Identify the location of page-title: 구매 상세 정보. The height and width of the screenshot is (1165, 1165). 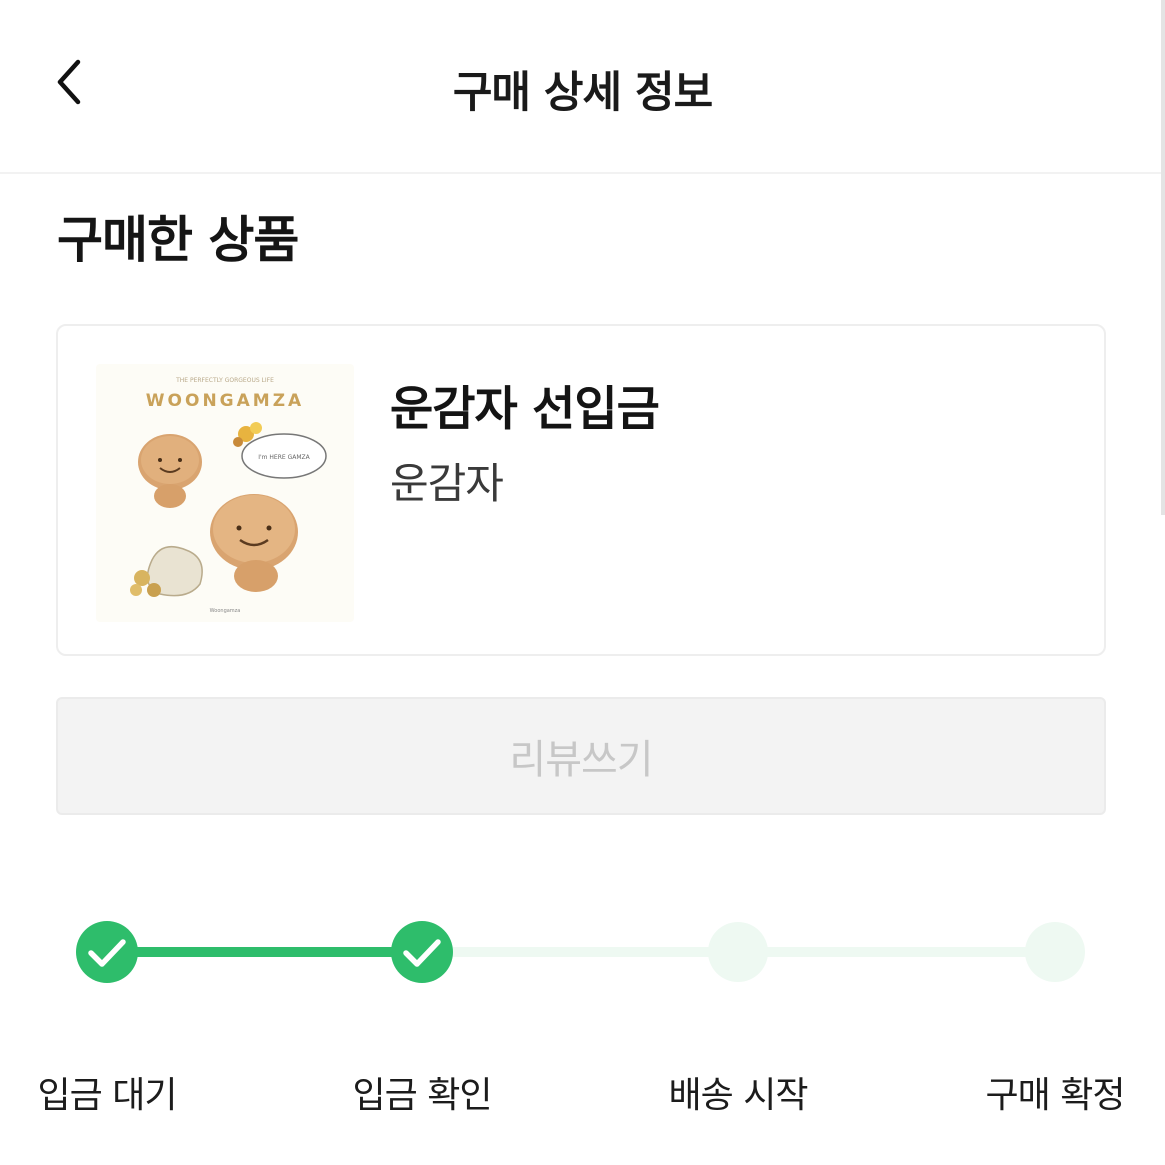
(582, 93).